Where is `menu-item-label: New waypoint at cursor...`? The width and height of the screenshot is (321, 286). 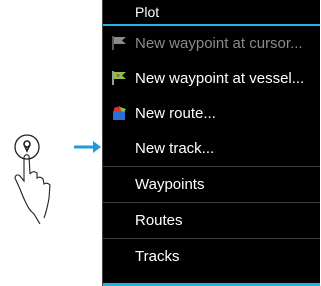 menu-item-label: New waypoint at cursor... is located at coordinates (219, 43).